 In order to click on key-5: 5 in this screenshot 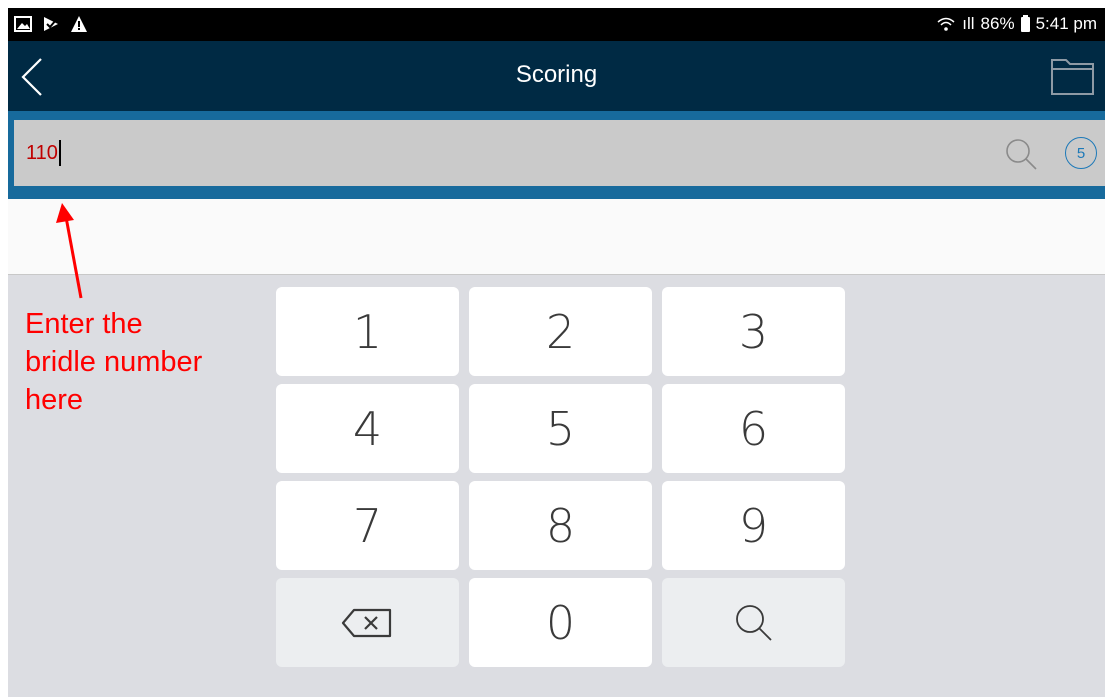, I will do `click(560, 428)`.